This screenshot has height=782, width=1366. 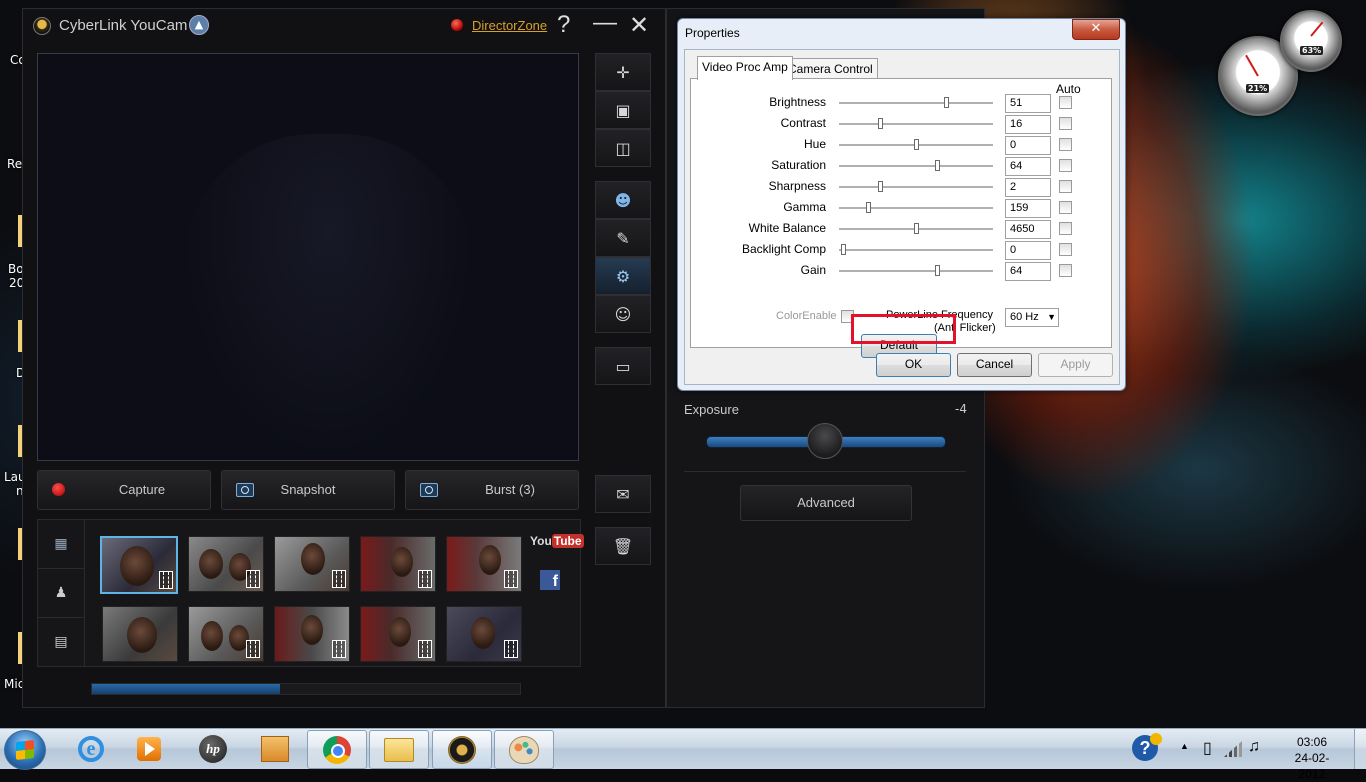 I want to click on surveillance-button: ◫, so click(x=623, y=148).